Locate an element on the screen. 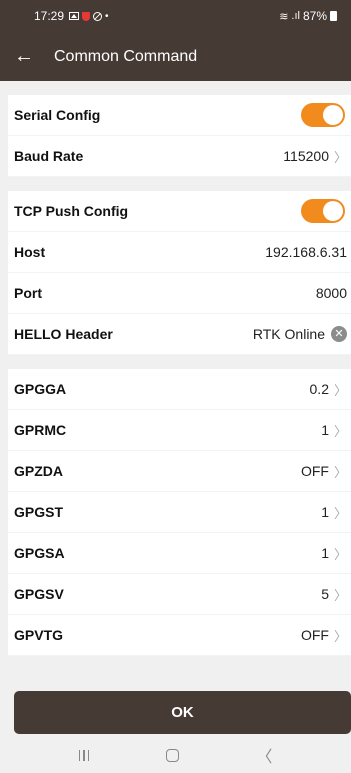  wifi-icon: ≋ is located at coordinates (284, 16).